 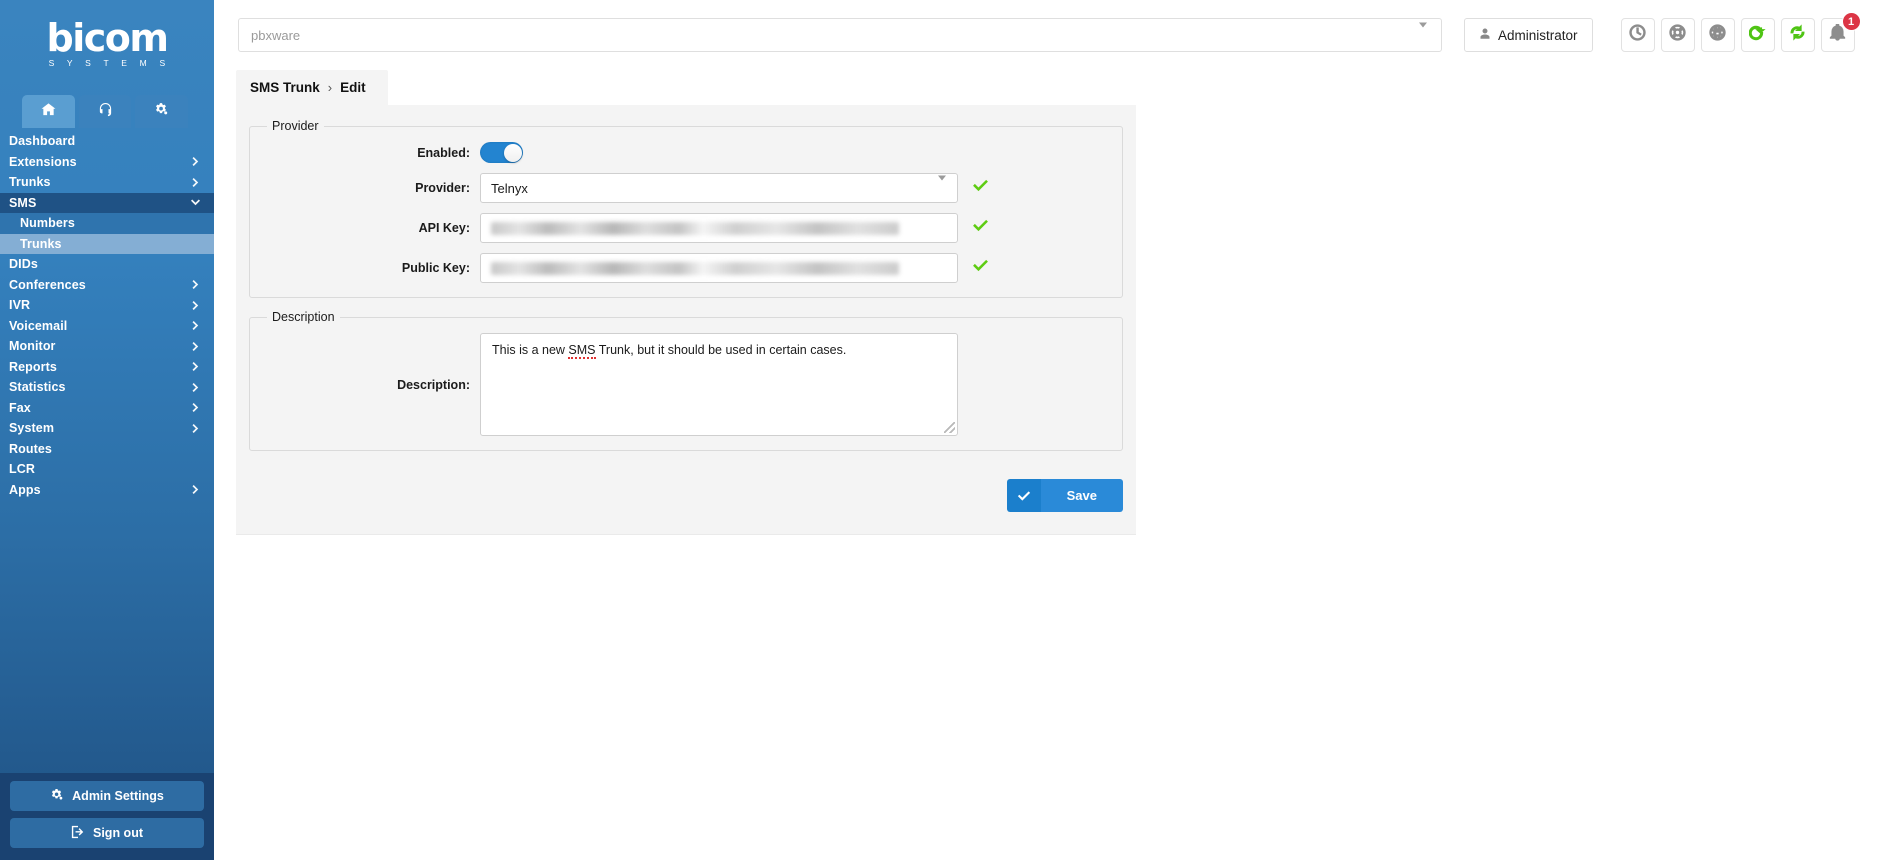 I want to click on sidebar-item-label: Statistics, so click(x=37, y=387).